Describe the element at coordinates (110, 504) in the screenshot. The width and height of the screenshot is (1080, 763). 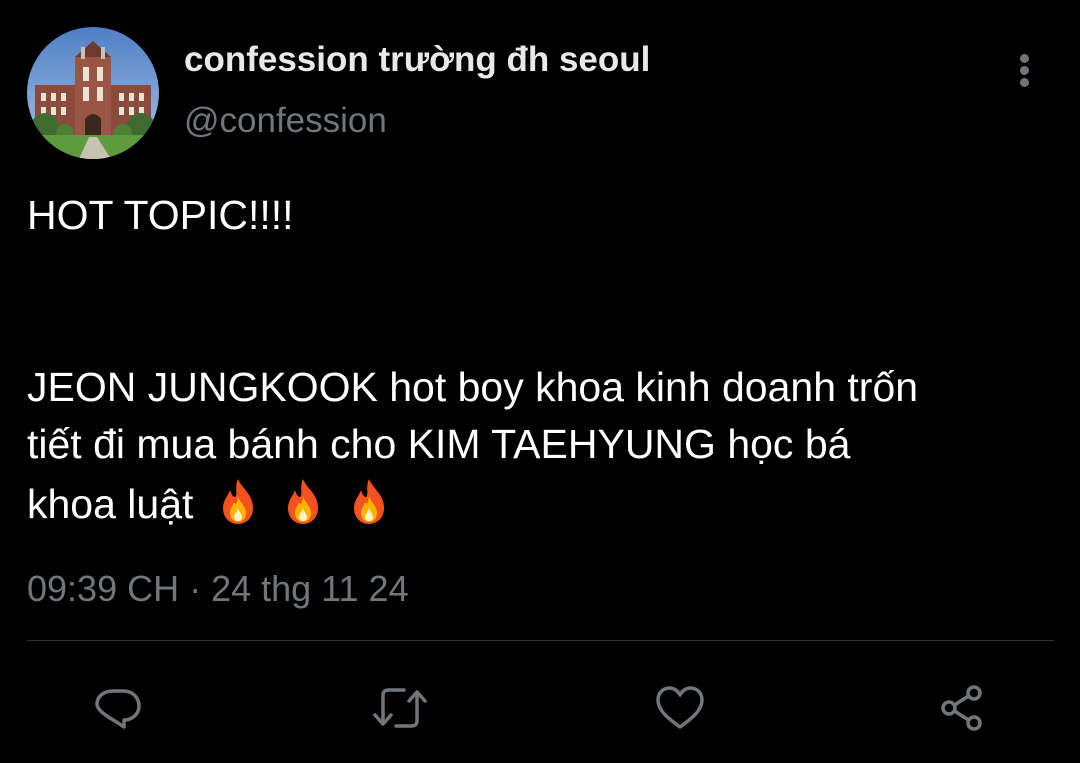
I see `tweet-text-line: khoa luật` at that location.